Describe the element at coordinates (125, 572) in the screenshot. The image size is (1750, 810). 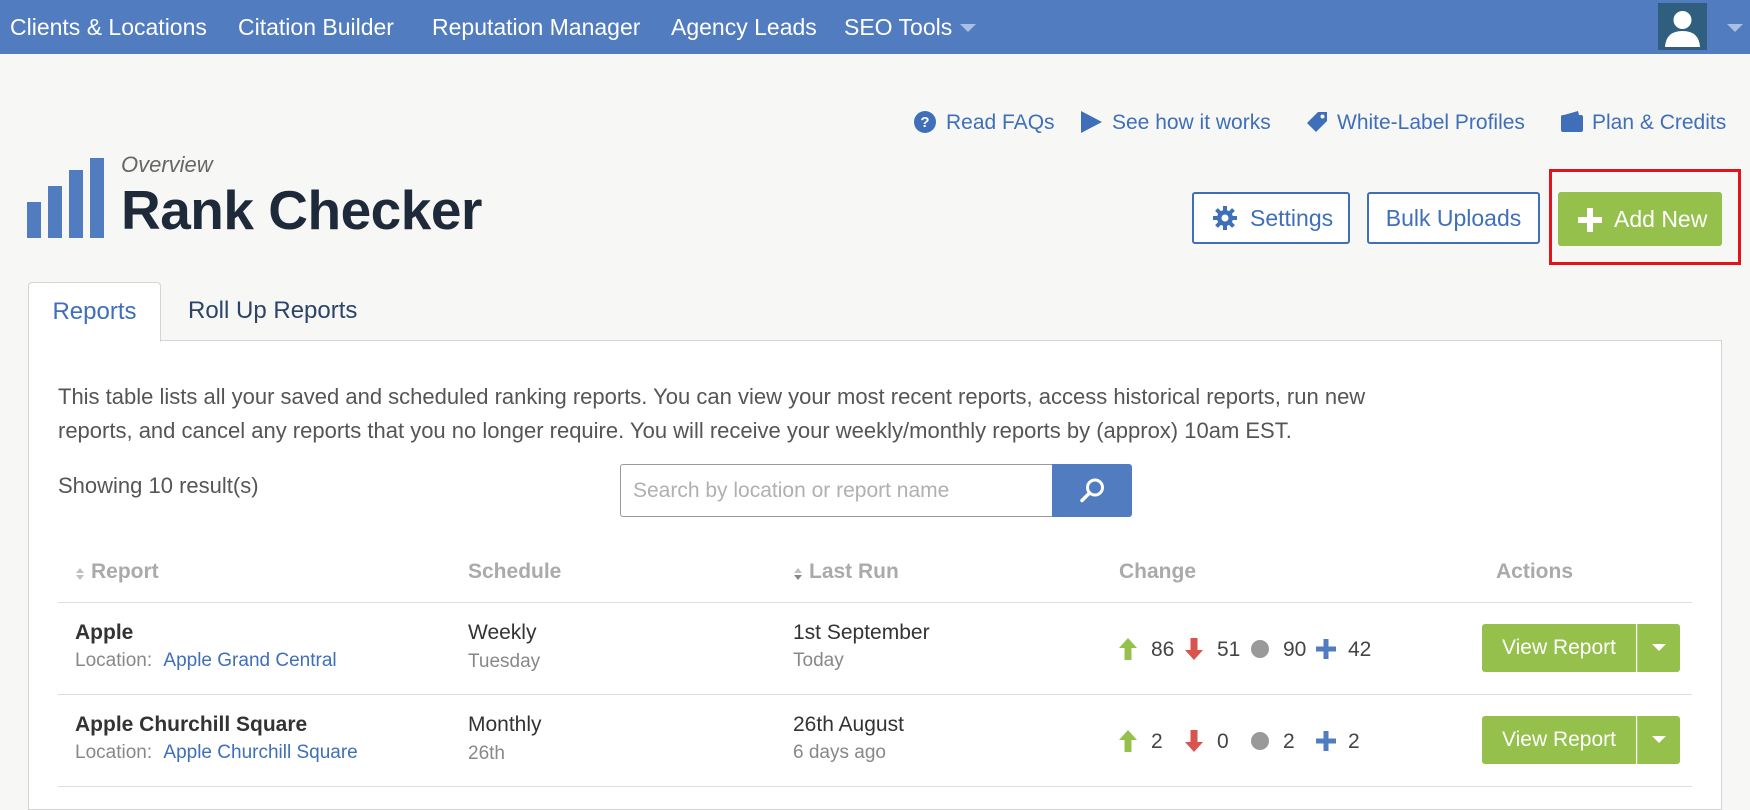
I see `th-report: Report` at that location.